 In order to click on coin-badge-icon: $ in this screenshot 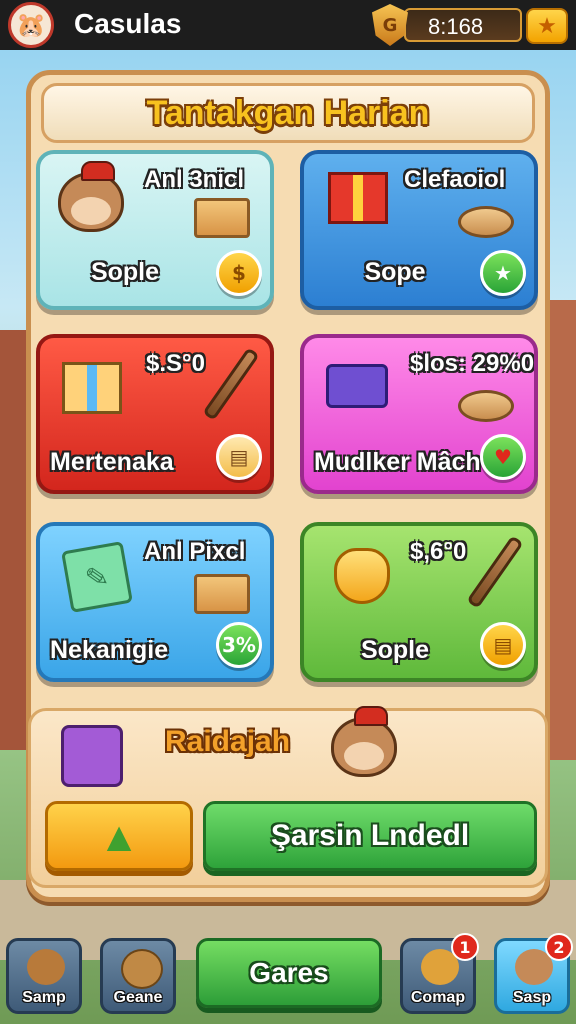, I will do `click(239, 273)`.